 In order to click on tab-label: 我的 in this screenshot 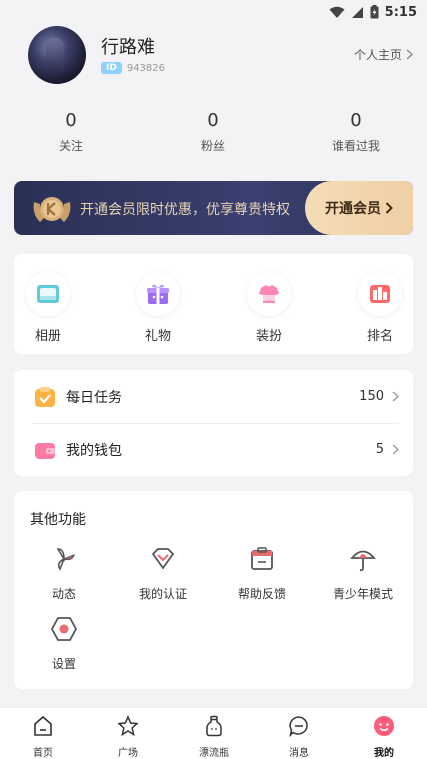, I will do `click(384, 753)`.